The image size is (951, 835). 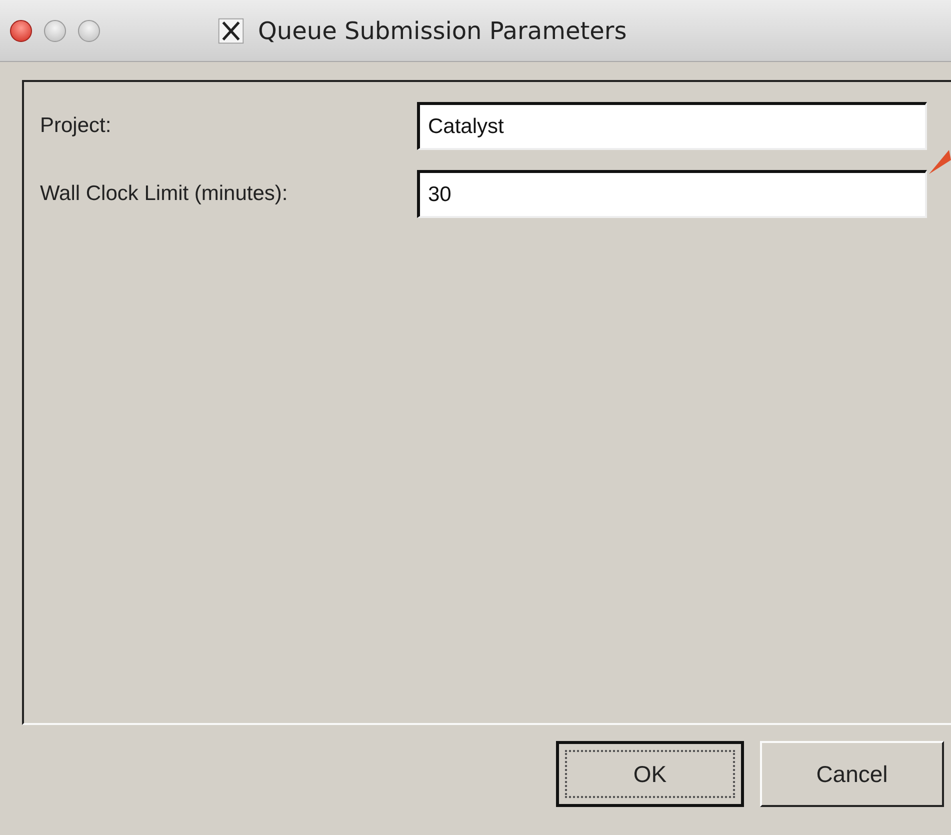 What do you see at coordinates (76, 126) in the screenshot?
I see `field-label: Project:` at bounding box center [76, 126].